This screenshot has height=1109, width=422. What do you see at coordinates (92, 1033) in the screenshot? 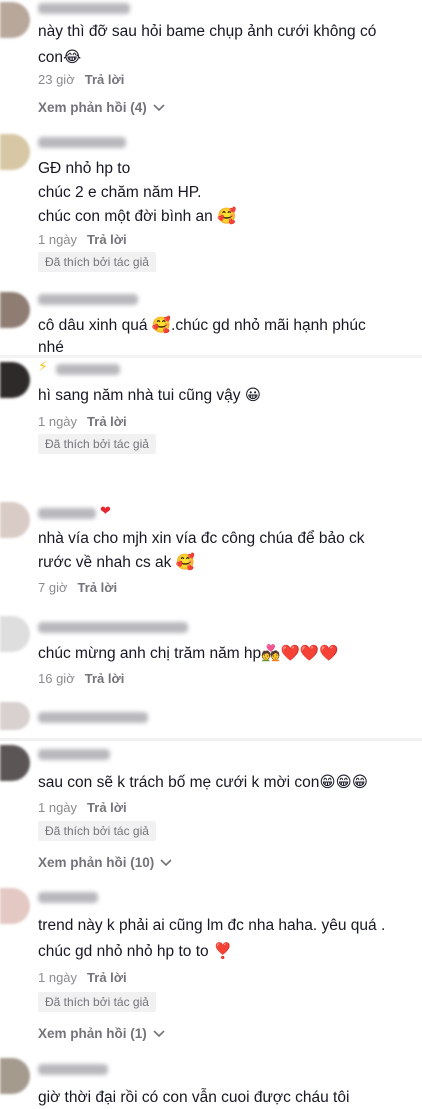
I see `view-replies-label: Xem phản hồi (1)` at bounding box center [92, 1033].